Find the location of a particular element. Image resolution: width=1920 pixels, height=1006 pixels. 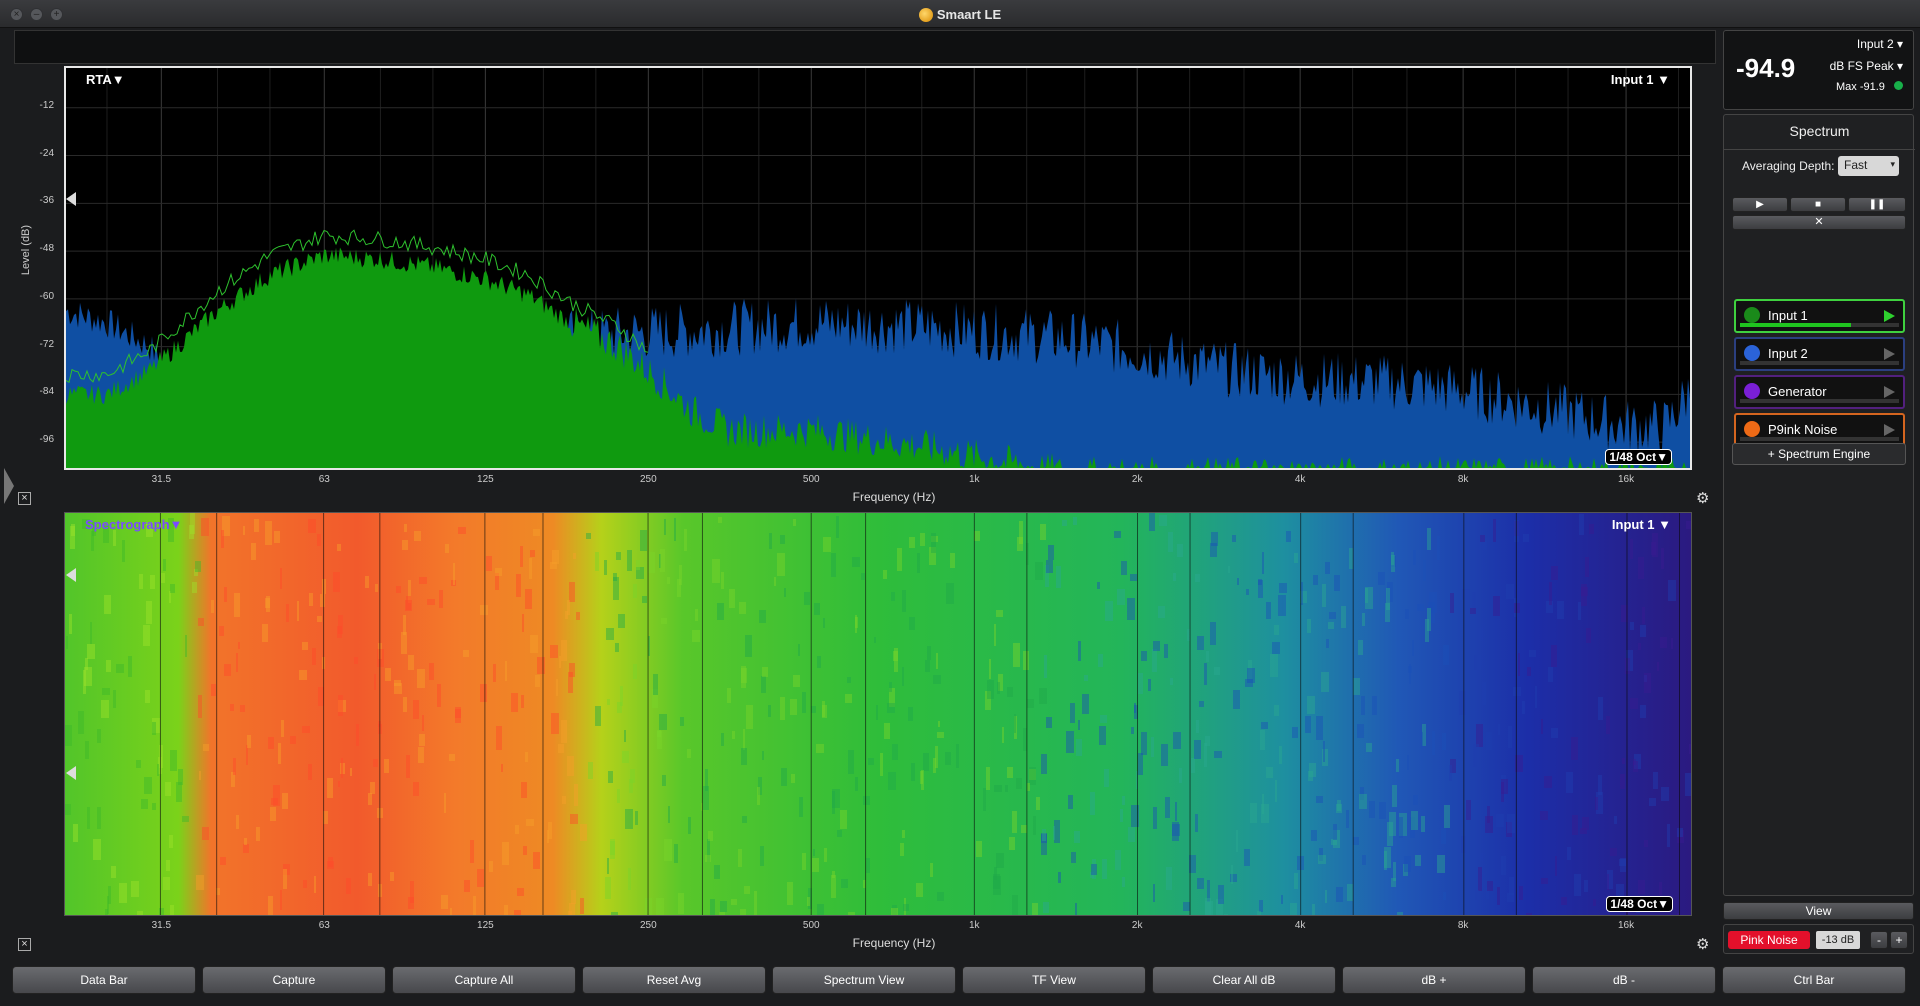

source-input-1: Input 1 is located at coordinates (1819, 316).